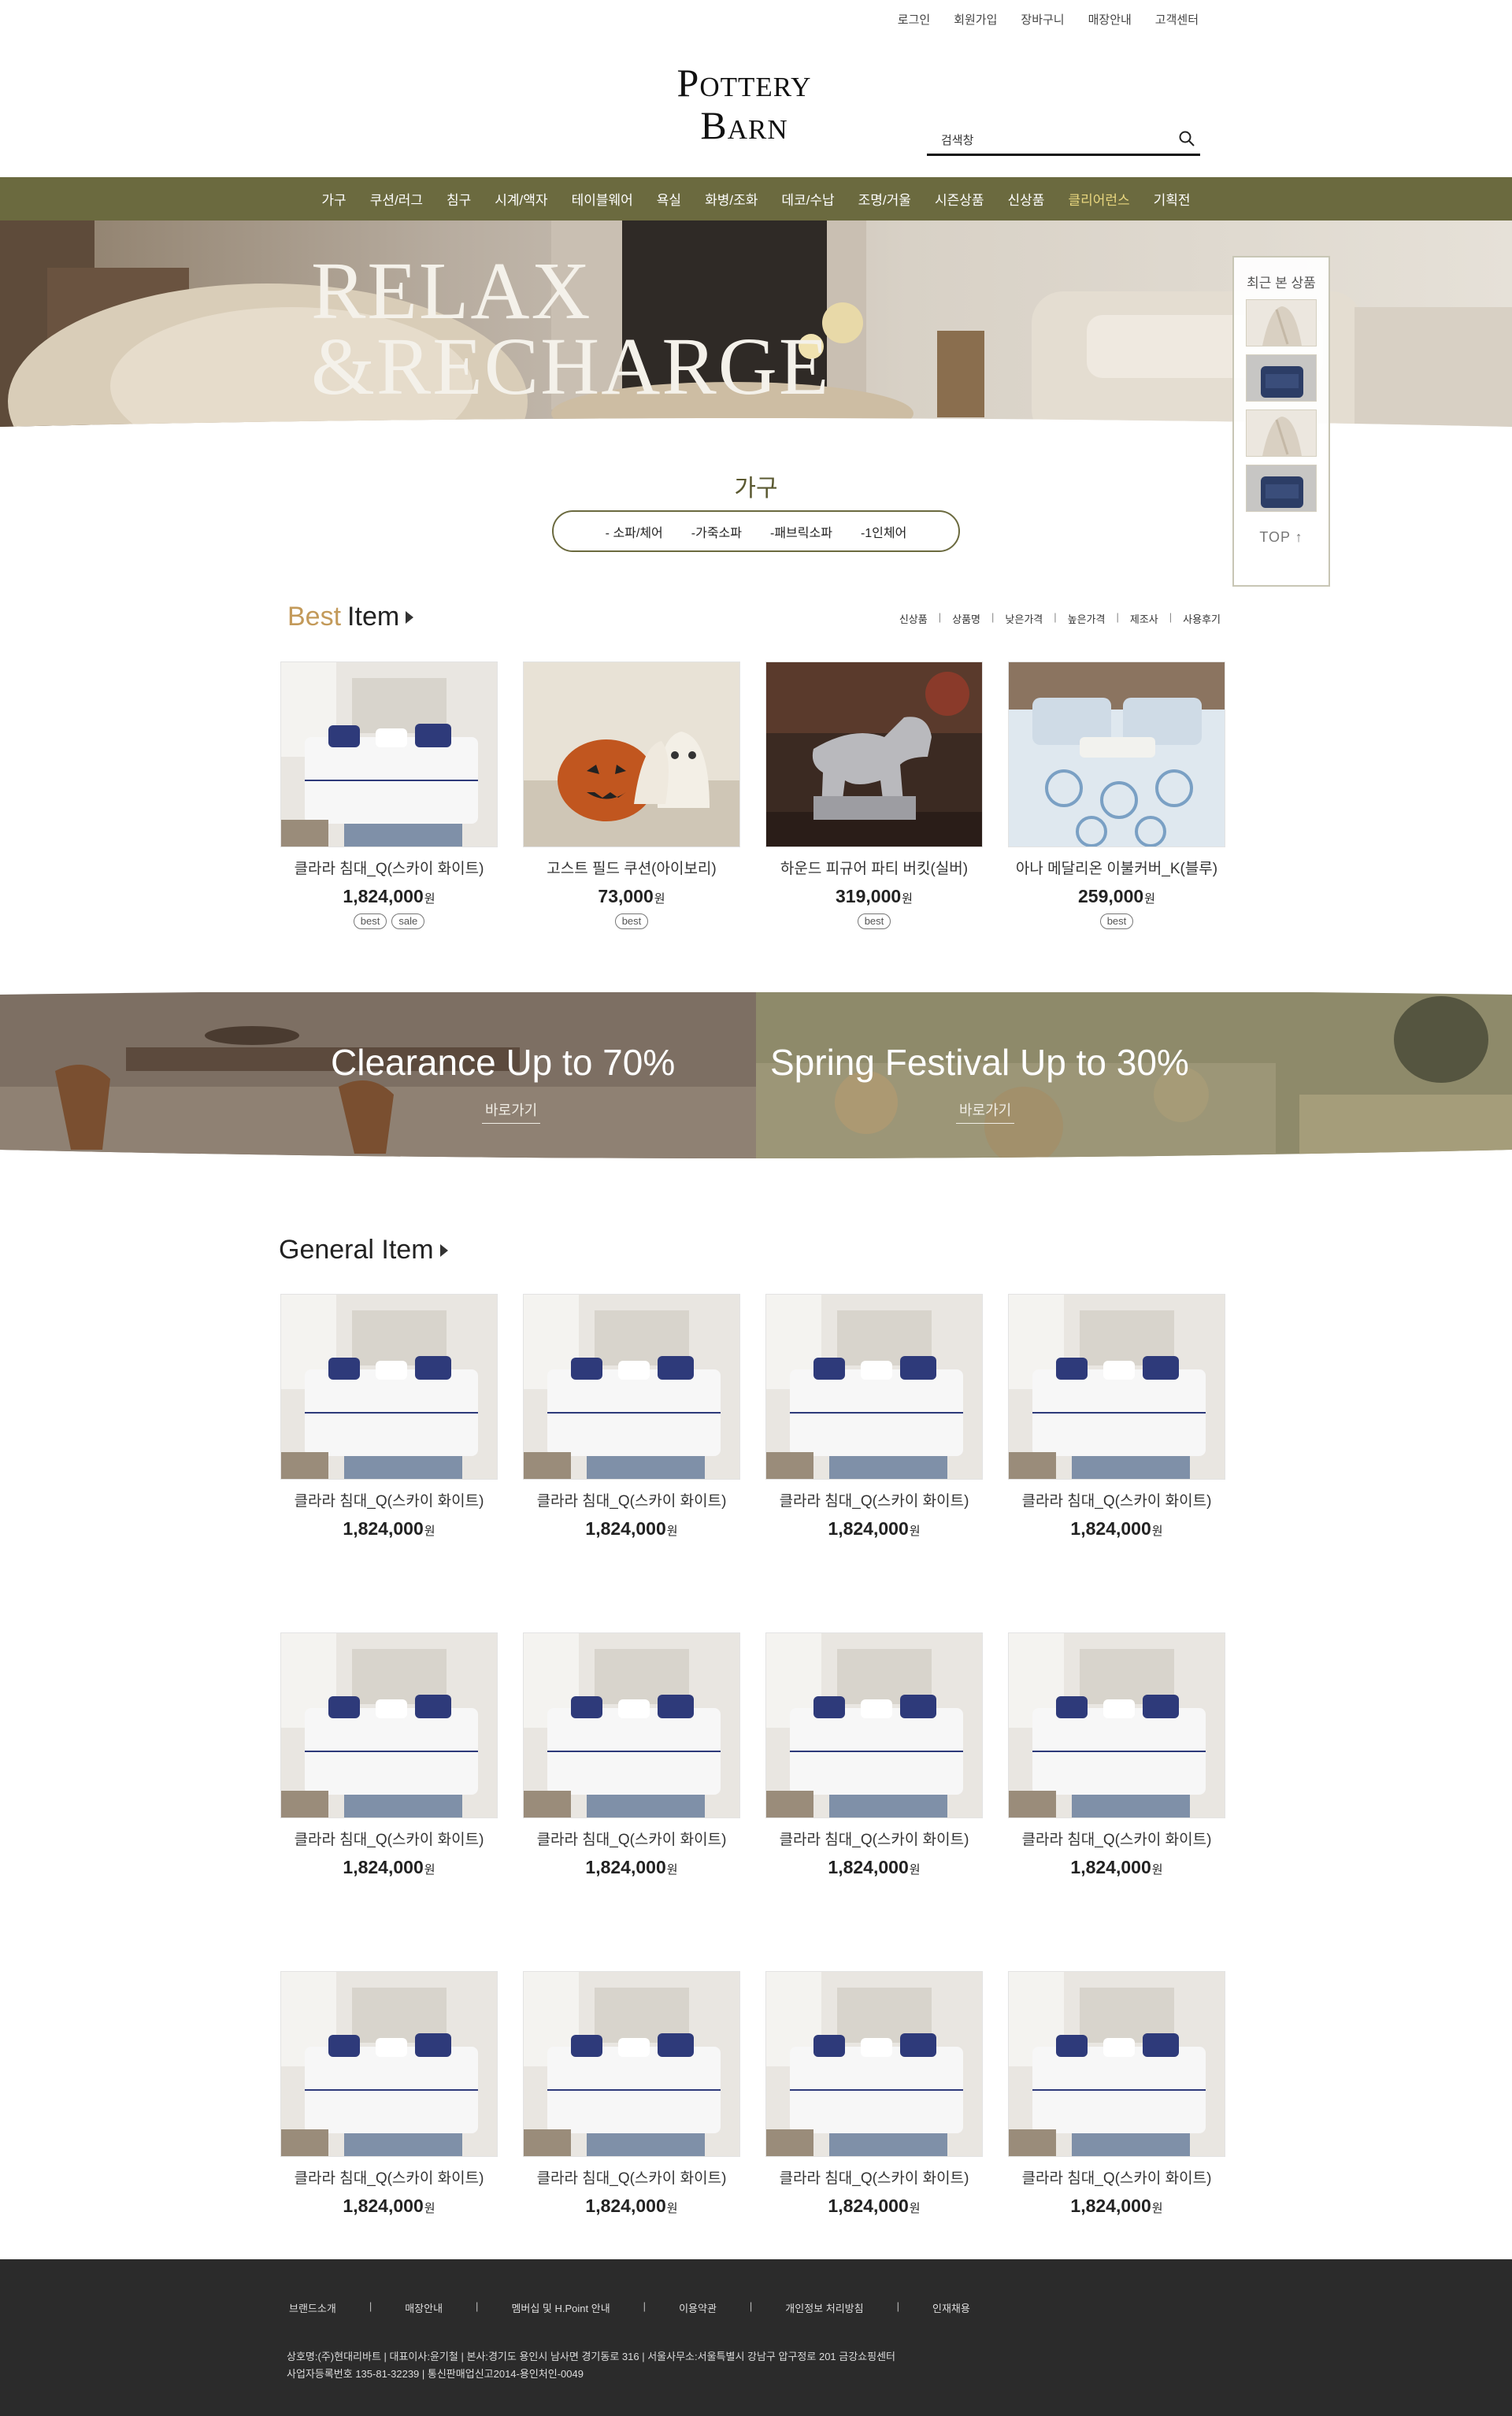 Image resolution: width=1512 pixels, height=2416 pixels. What do you see at coordinates (1202, 618) in the screenshot?
I see `sort-reviews: 사용후기` at bounding box center [1202, 618].